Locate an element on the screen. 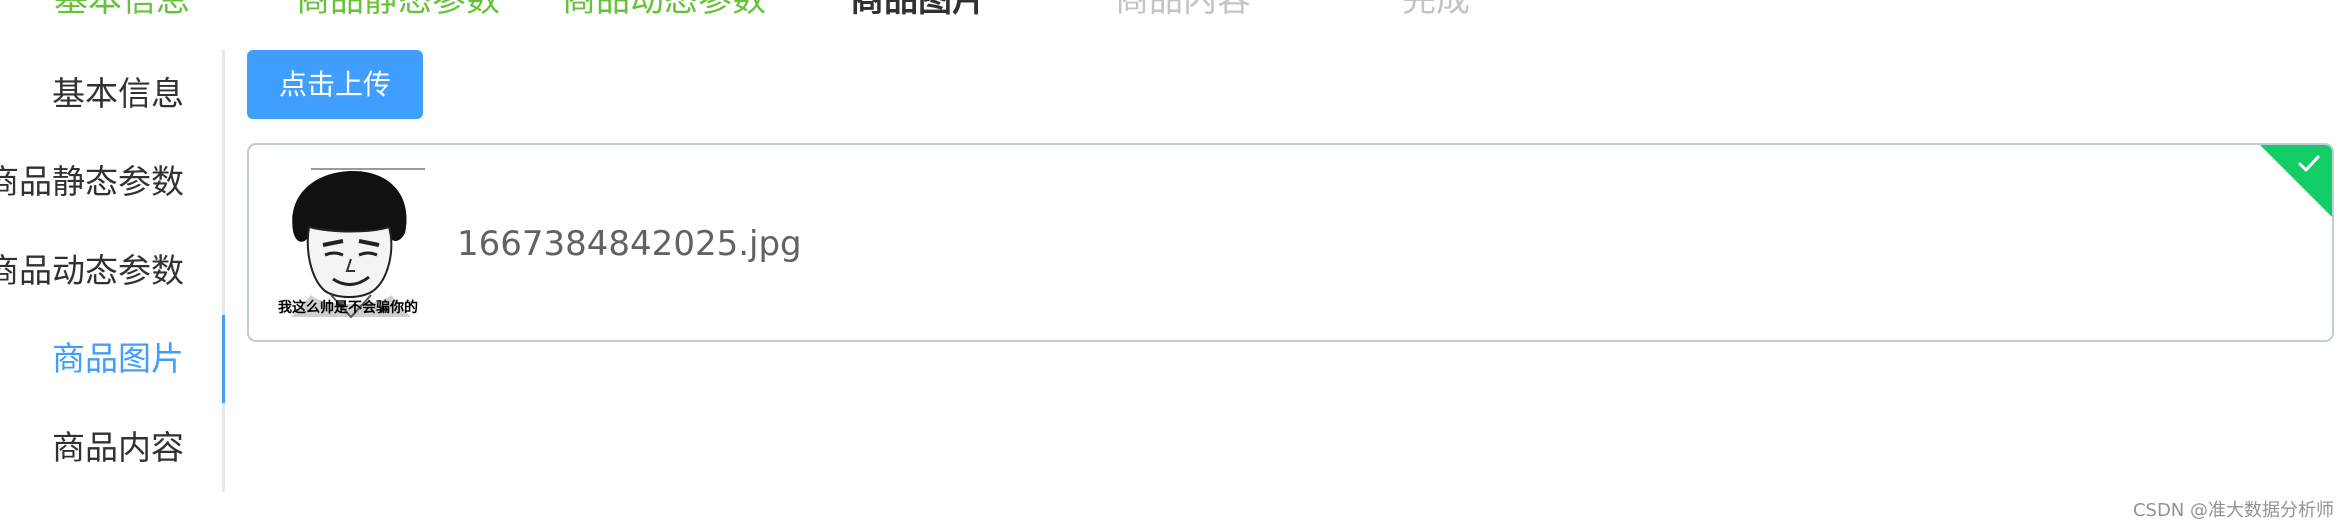 The height and width of the screenshot is (527, 2346). watermark: CSDN @准大数据分析师 is located at coordinates (2233, 510).